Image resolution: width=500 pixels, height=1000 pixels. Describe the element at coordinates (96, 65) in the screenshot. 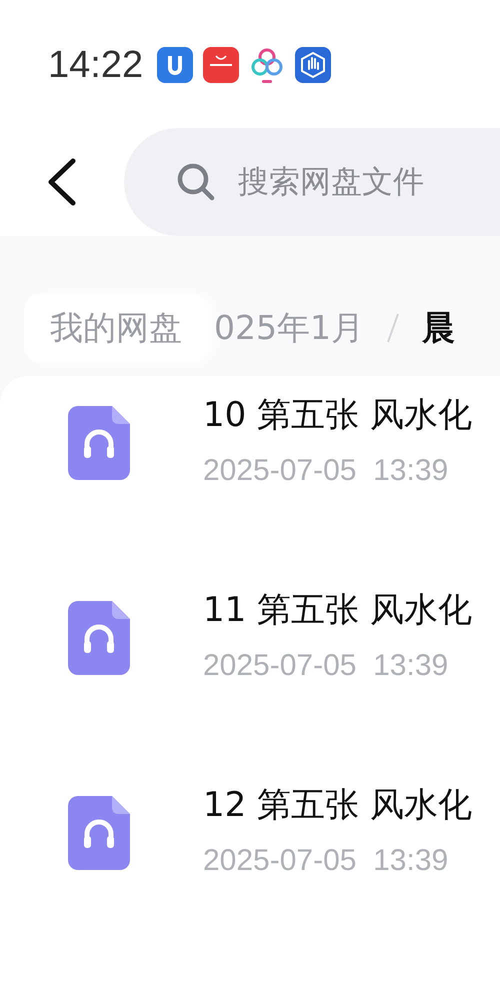

I see `status-time: 14:22` at that location.